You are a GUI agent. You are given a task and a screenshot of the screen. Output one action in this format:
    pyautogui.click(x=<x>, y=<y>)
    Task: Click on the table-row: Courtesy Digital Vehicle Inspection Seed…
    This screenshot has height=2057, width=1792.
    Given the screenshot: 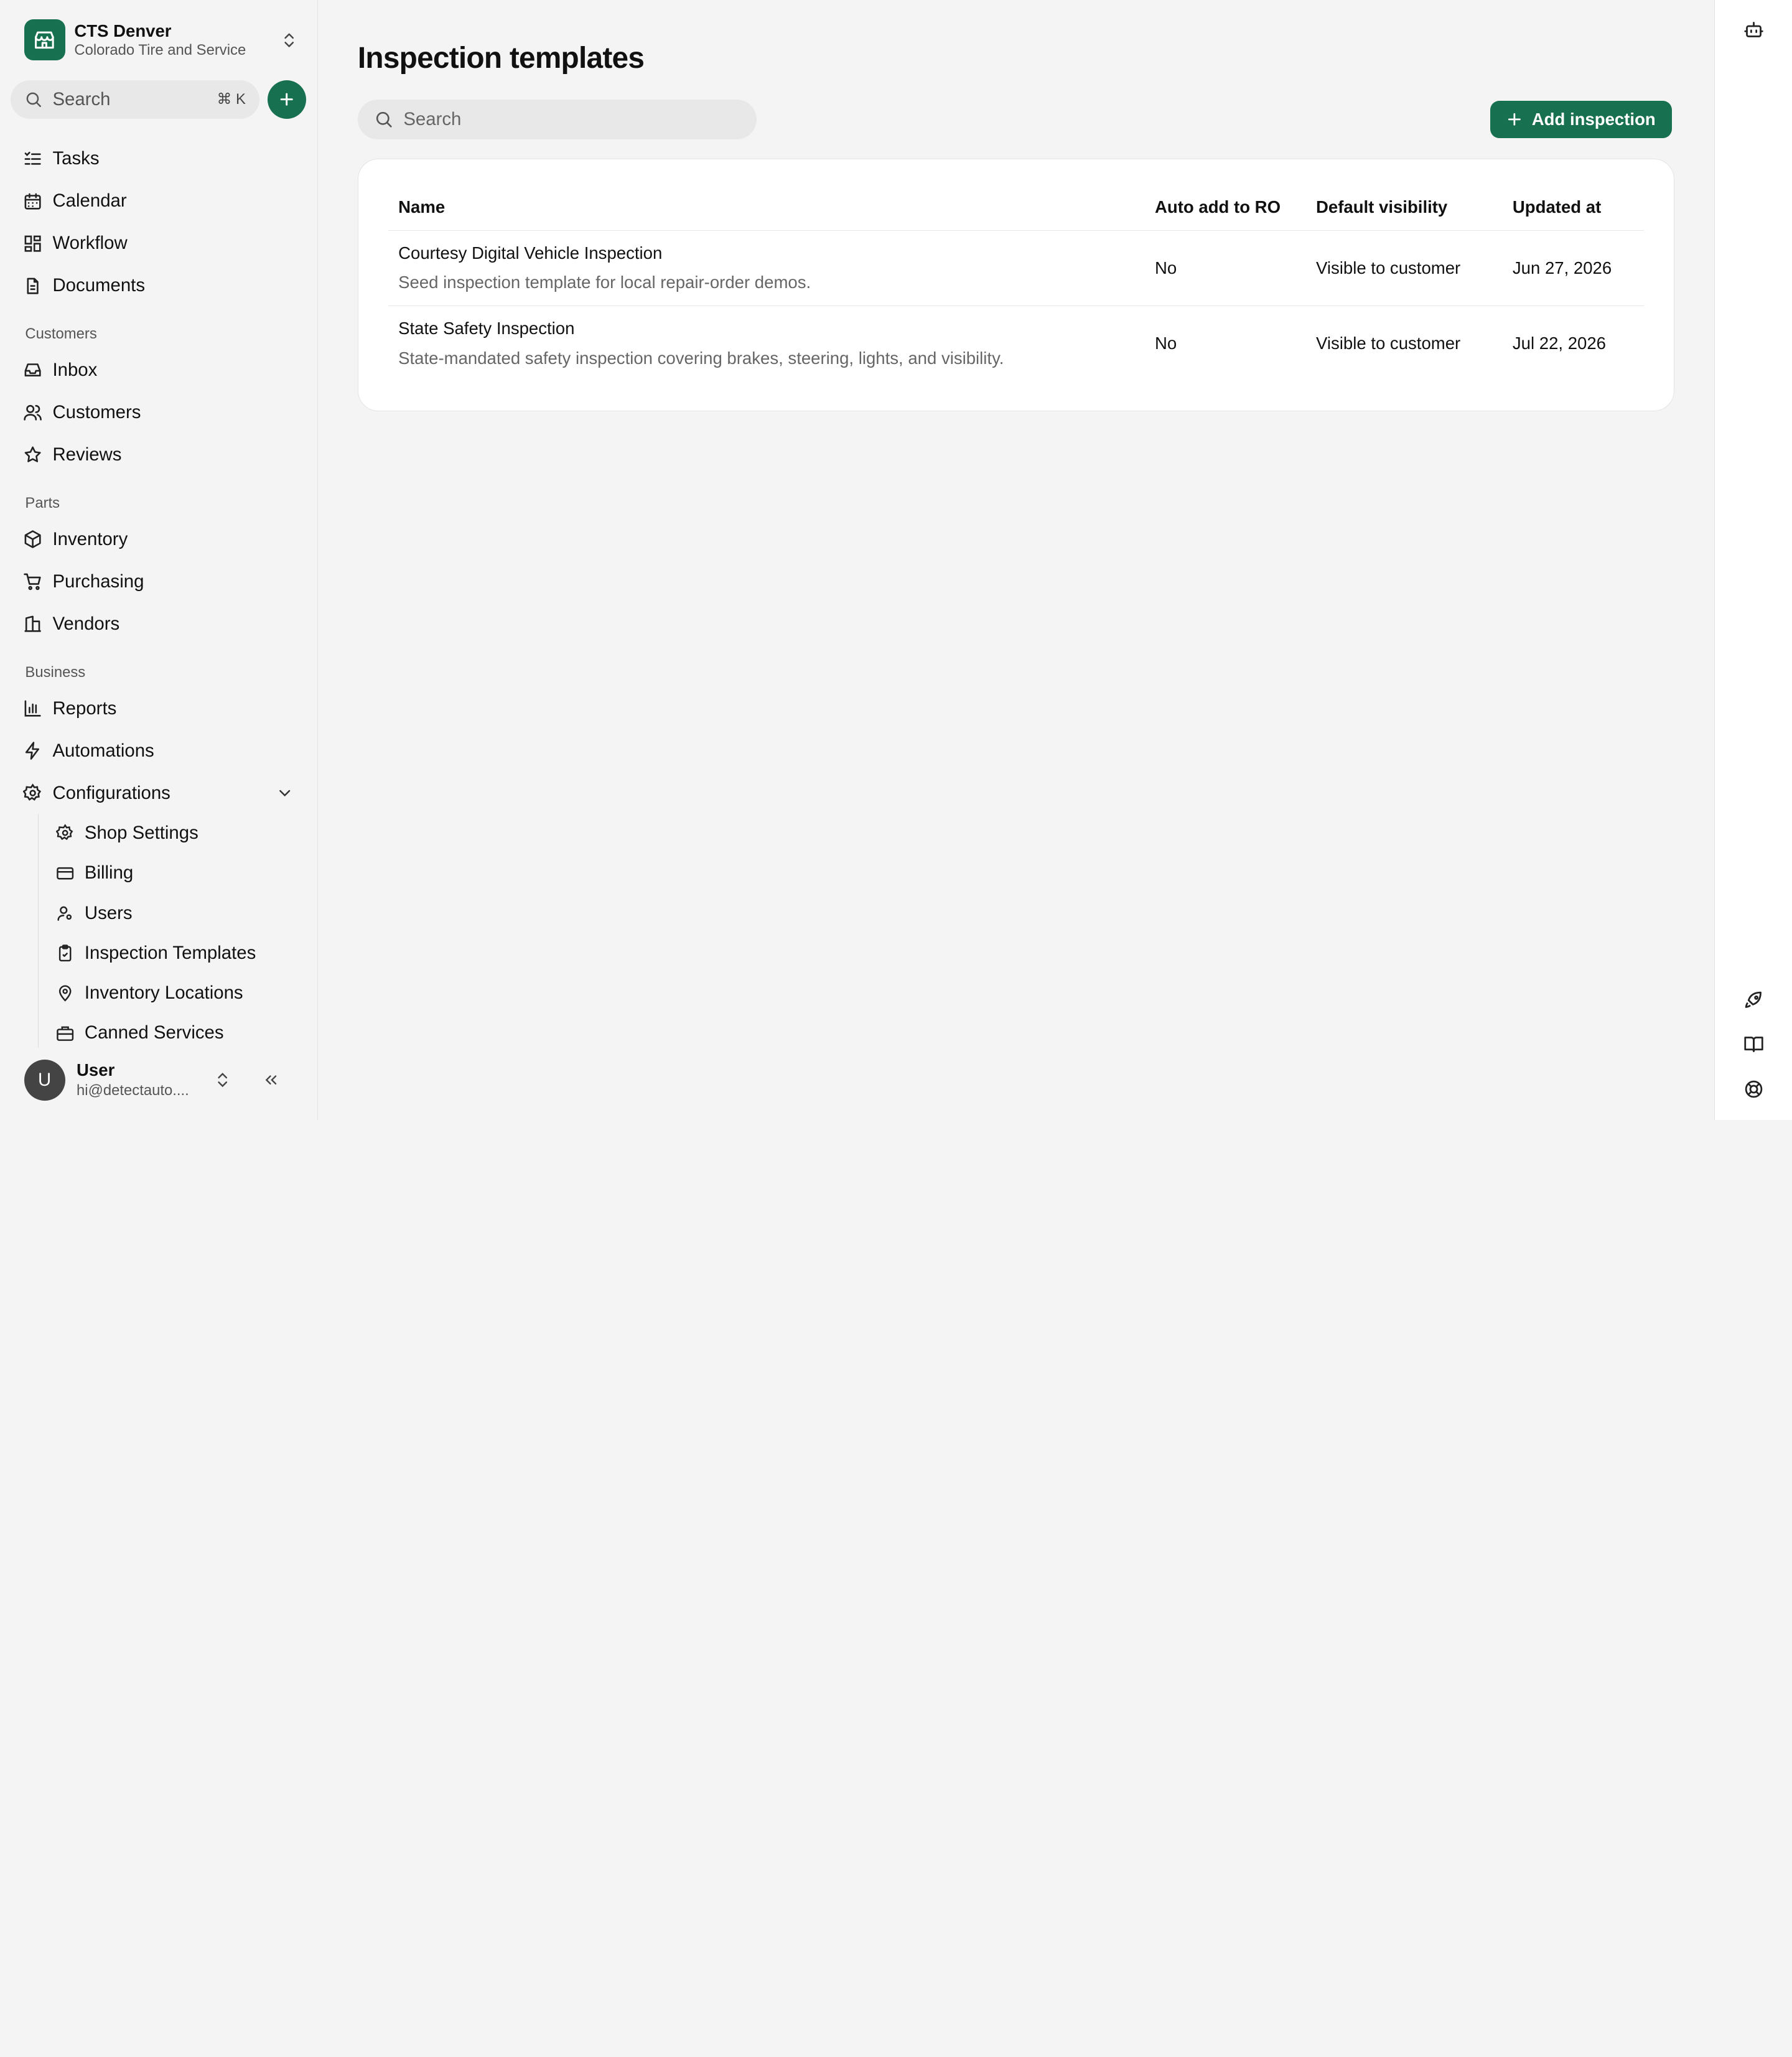 What is the action you would take?
    pyautogui.click(x=1017, y=268)
    